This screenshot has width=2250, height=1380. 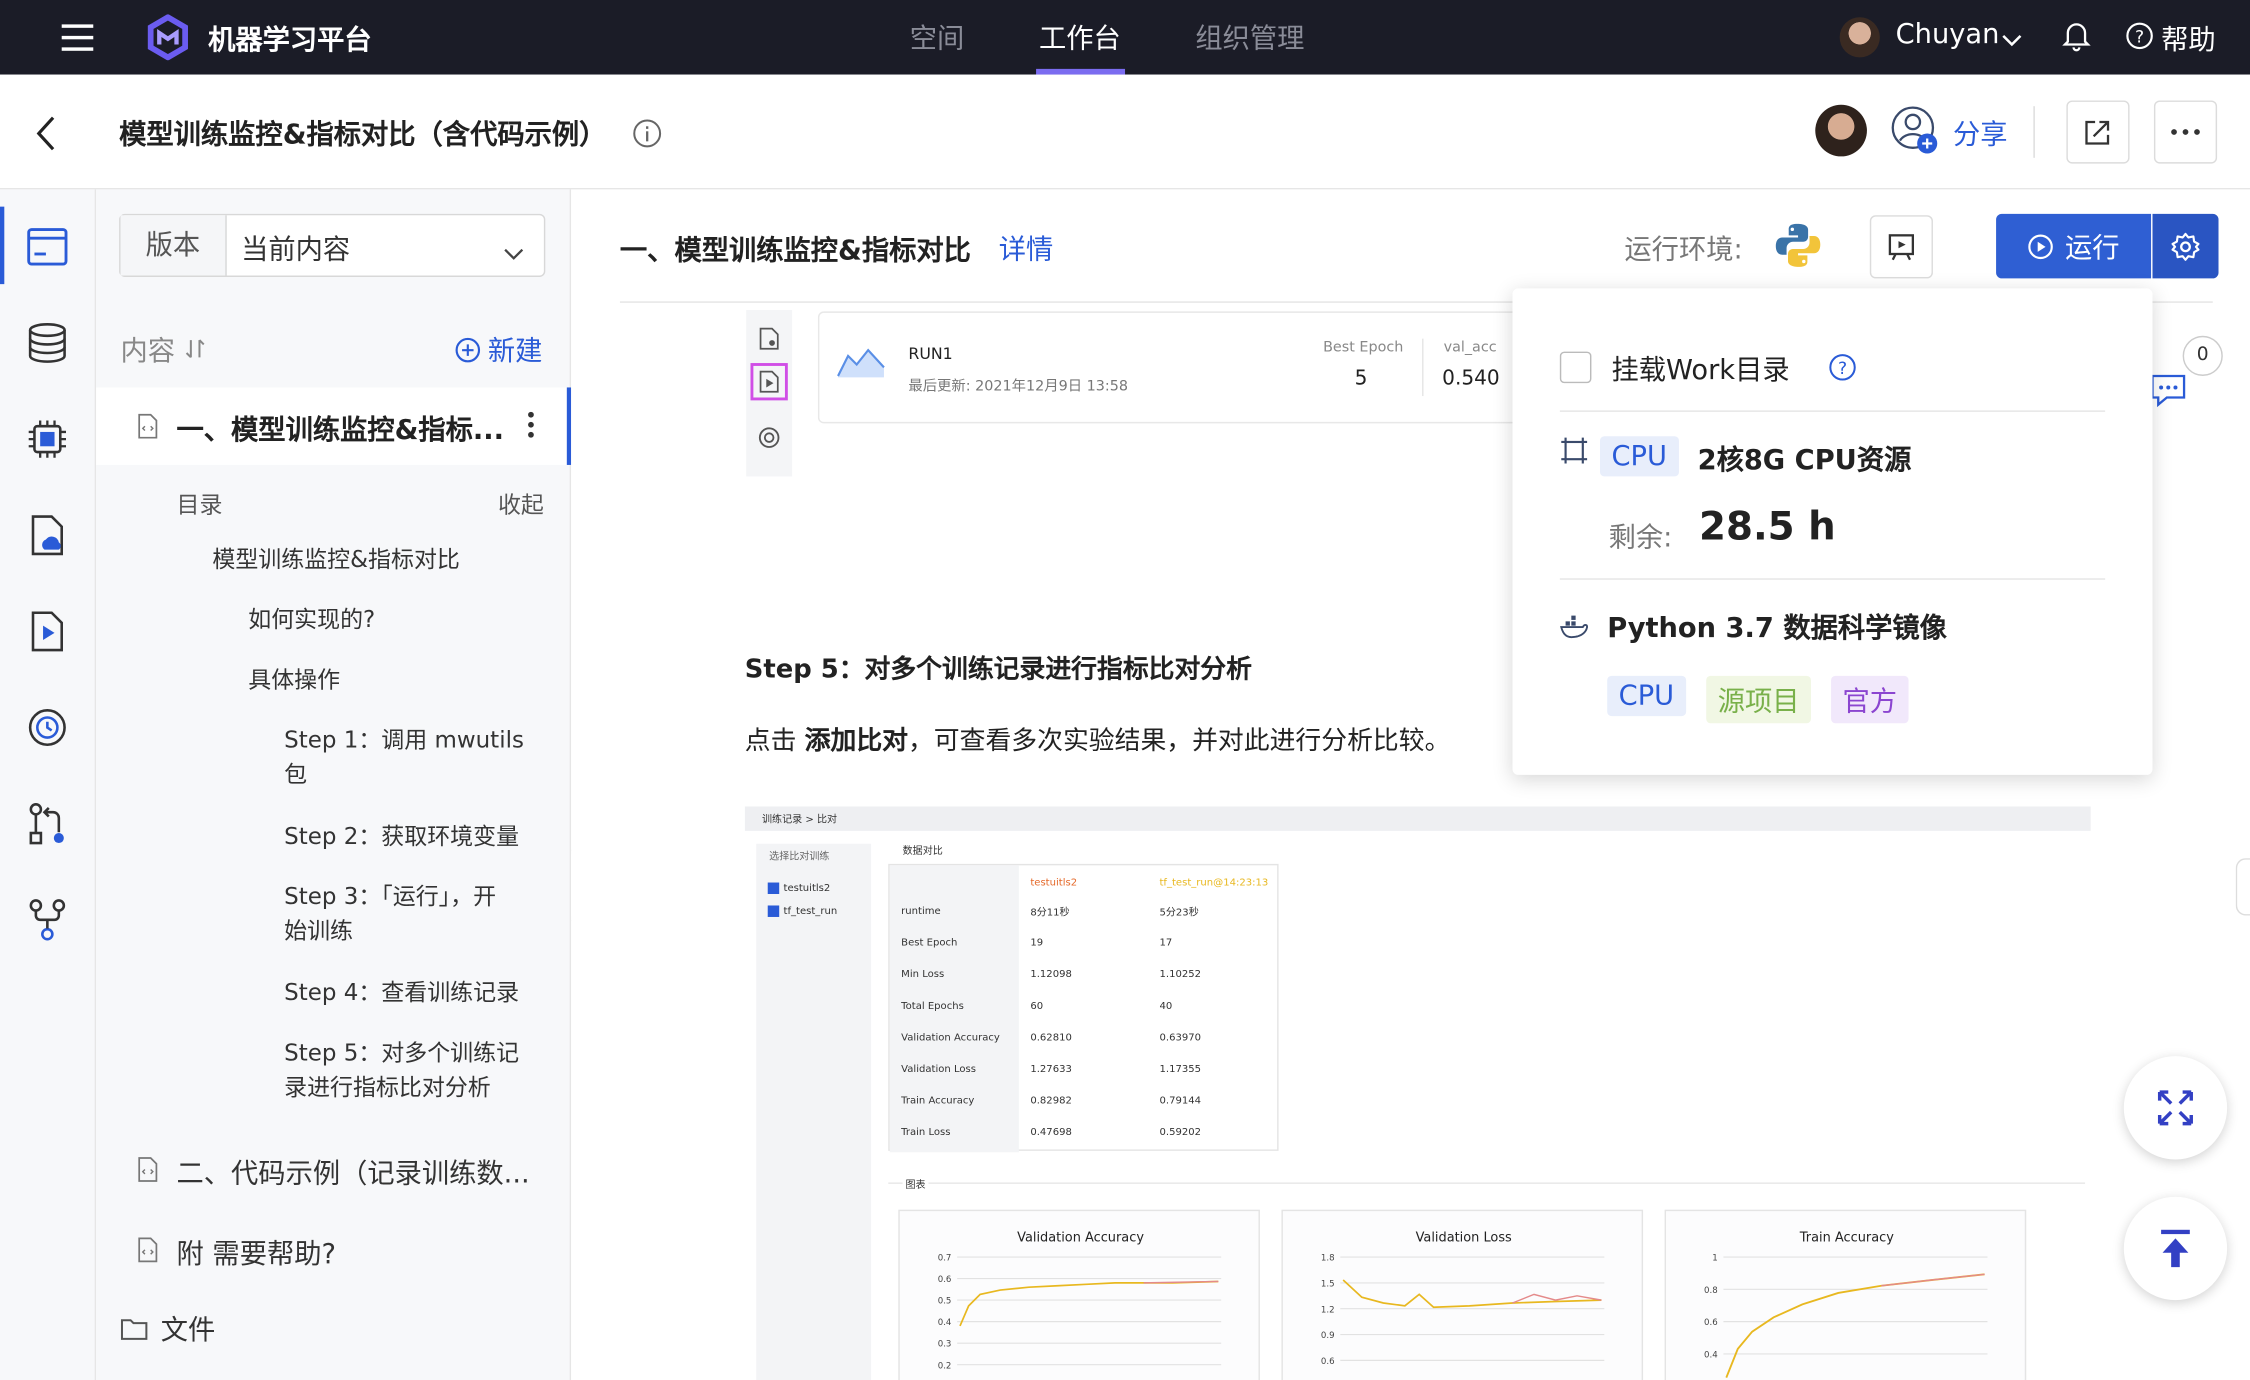 What do you see at coordinates (47, 824) in the screenshot?
I see `git-compare-icon` at bounding box center [47, 824].